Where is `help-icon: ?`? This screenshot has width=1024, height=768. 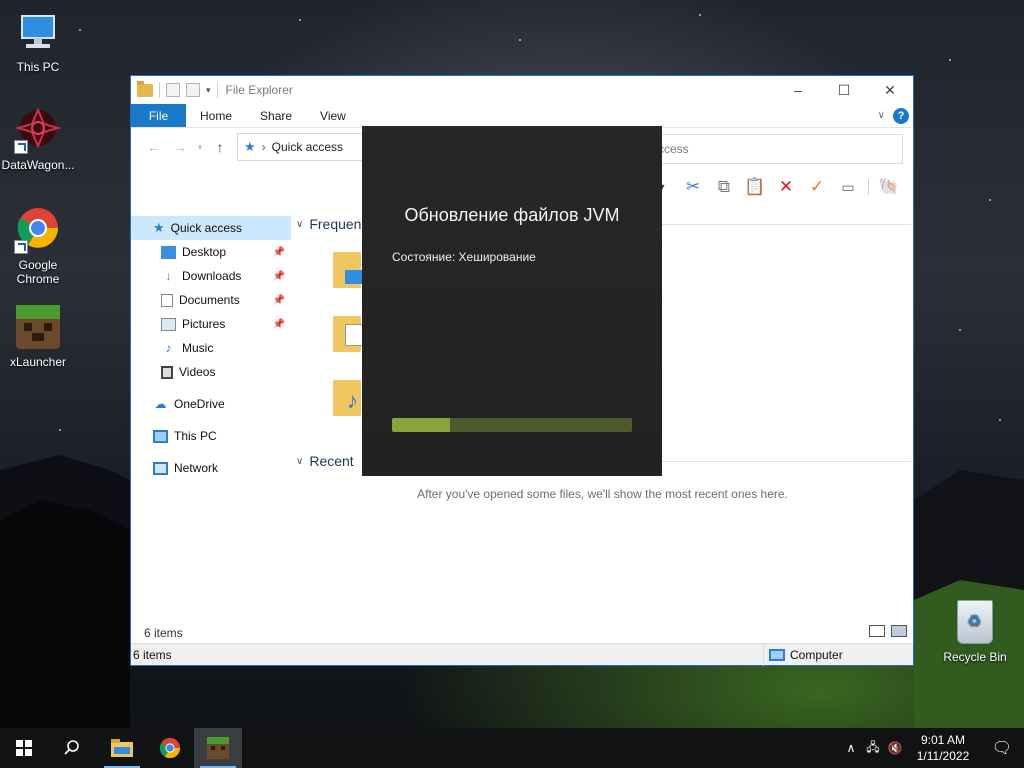
help-icon: ? is located at coordinates (901, 115).